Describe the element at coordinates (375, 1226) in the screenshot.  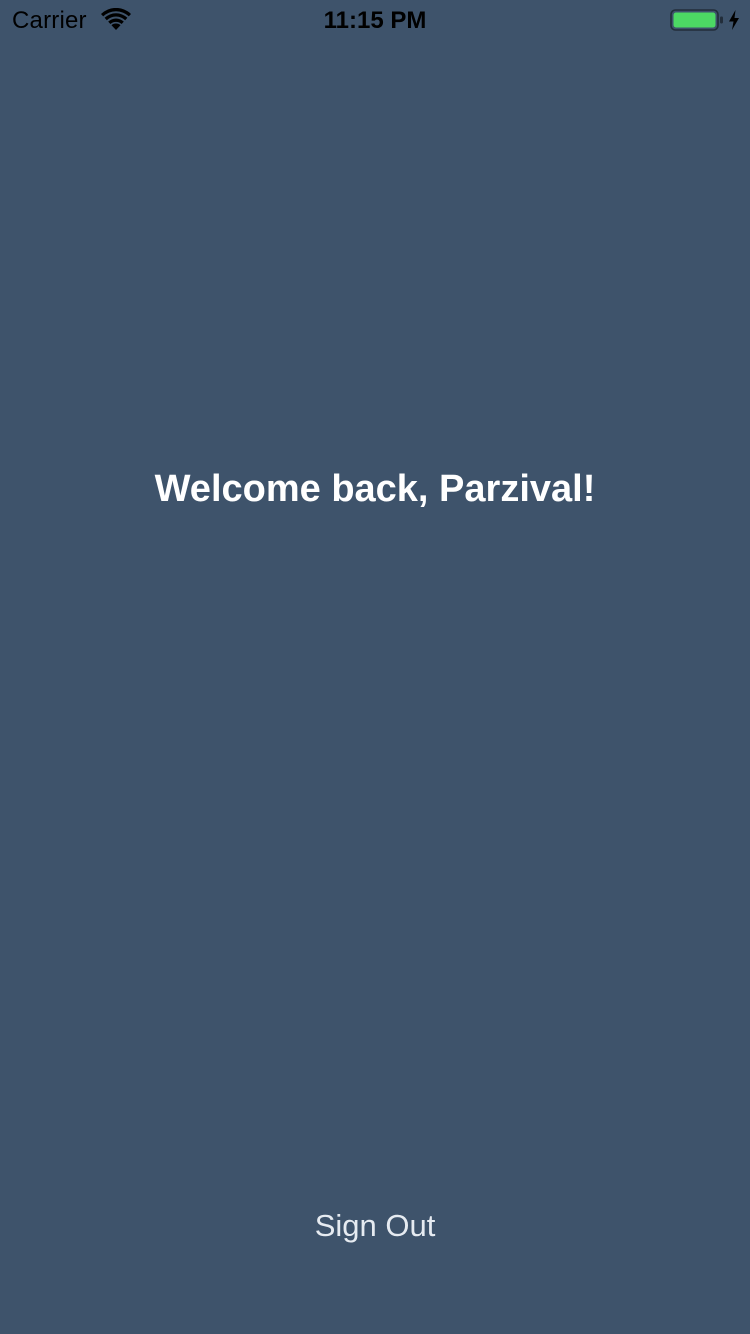
I see `sign-out-button: Sign Out` at that location.